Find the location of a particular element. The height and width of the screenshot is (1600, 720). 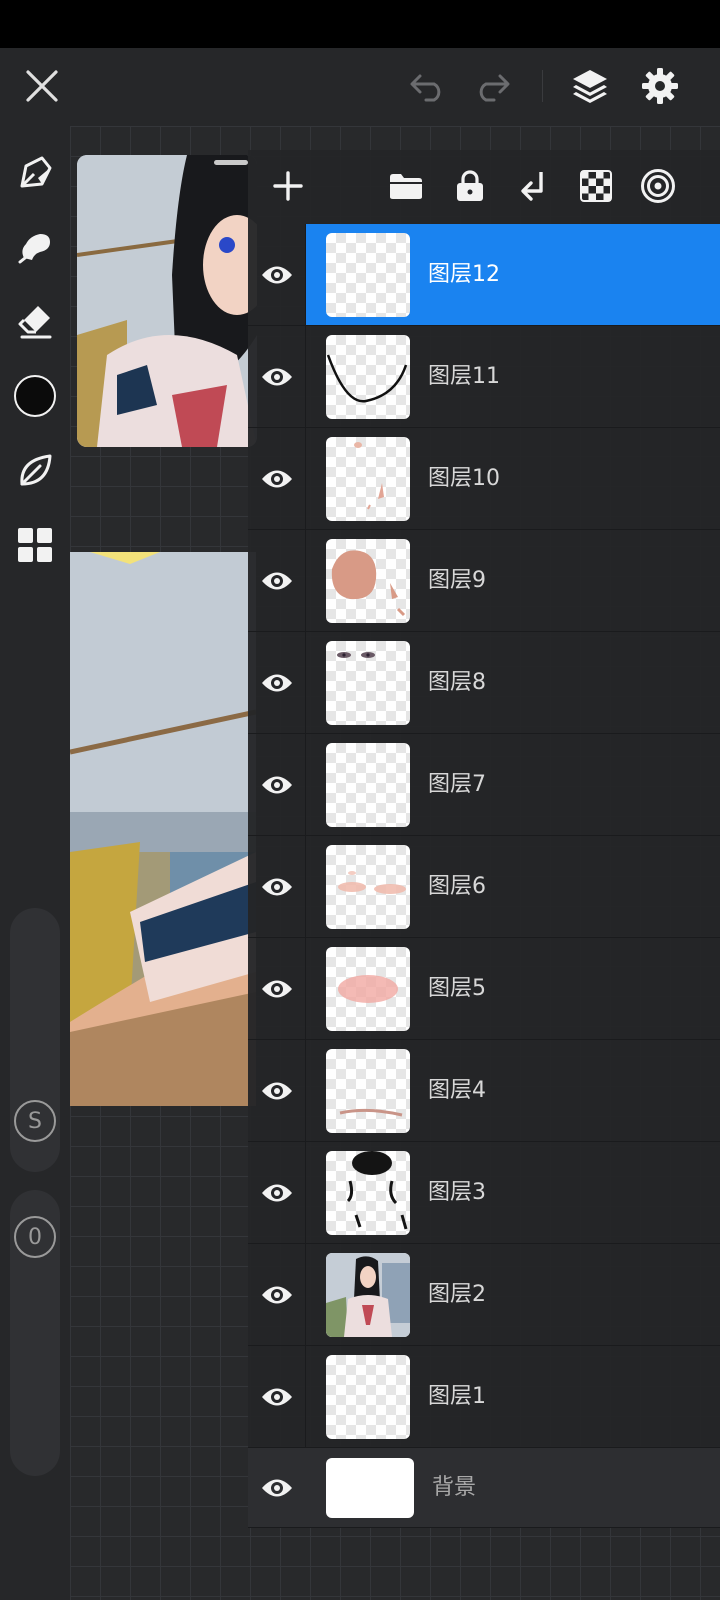

layer-name: 图层12 is located at coordinates (464, 274).